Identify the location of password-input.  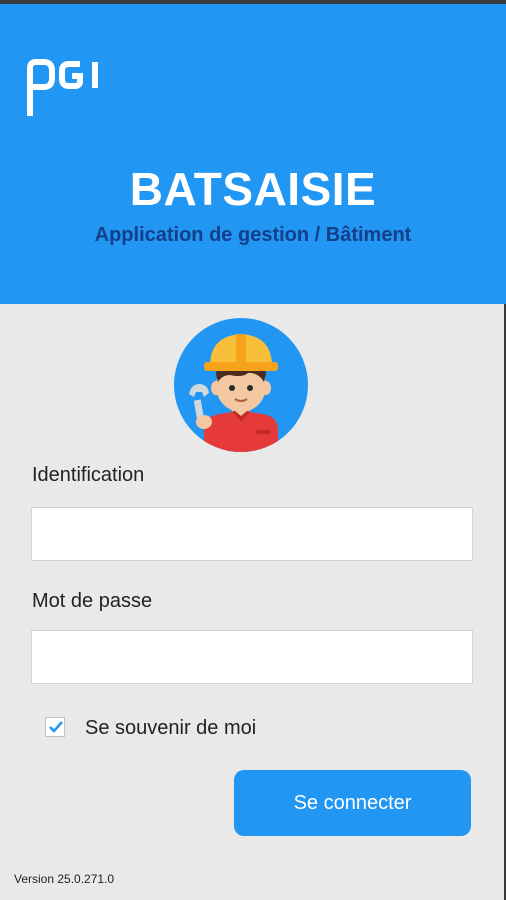
(252, 657).